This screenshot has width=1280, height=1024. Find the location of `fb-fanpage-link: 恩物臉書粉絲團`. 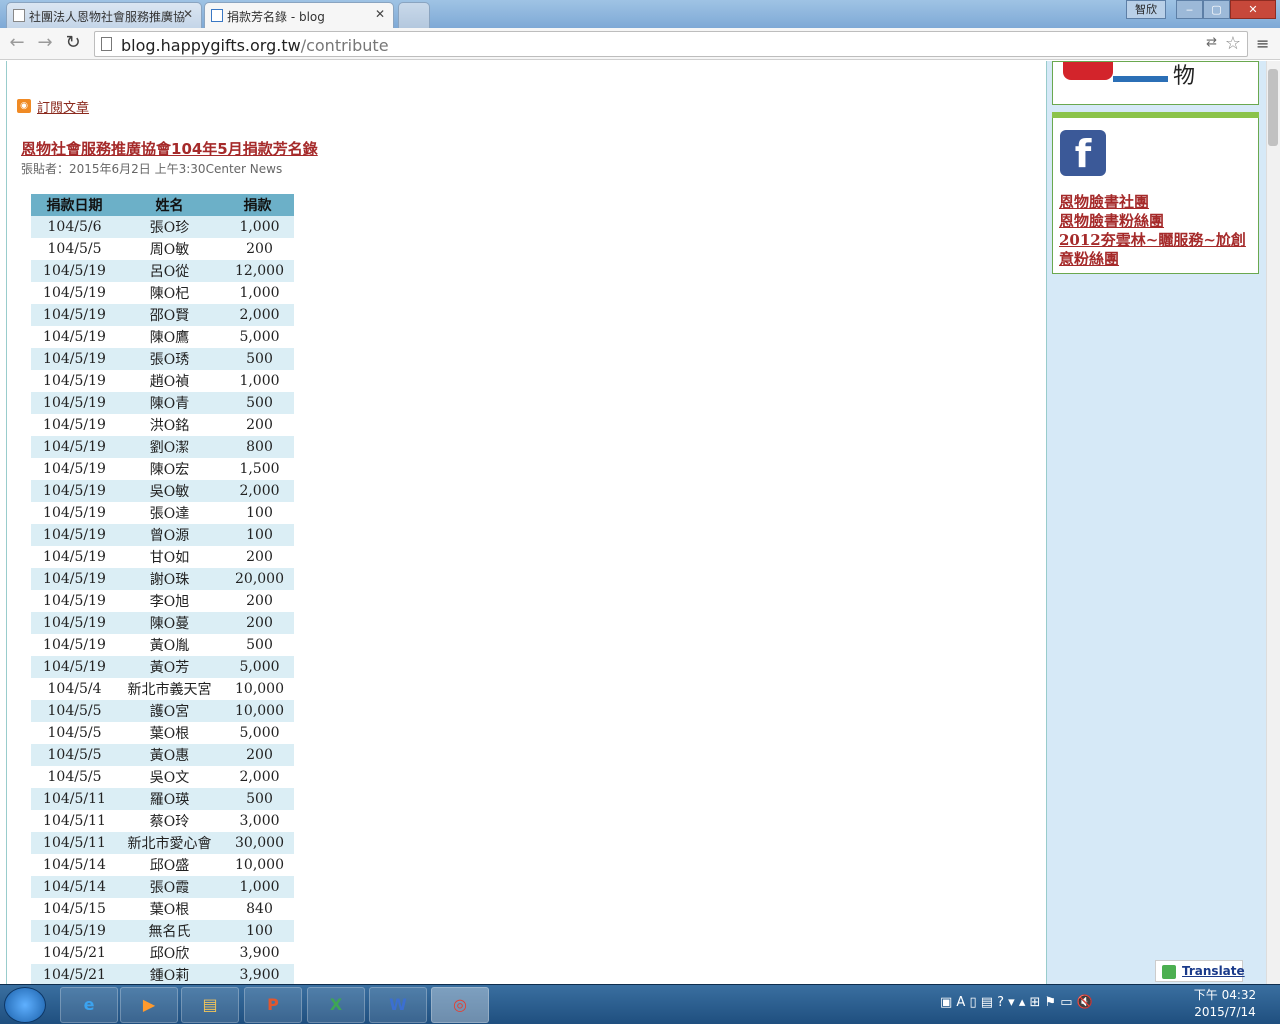

fb-fanpage-link: 恩物臉書粉絲團 is located at coordinates (1156, 221).